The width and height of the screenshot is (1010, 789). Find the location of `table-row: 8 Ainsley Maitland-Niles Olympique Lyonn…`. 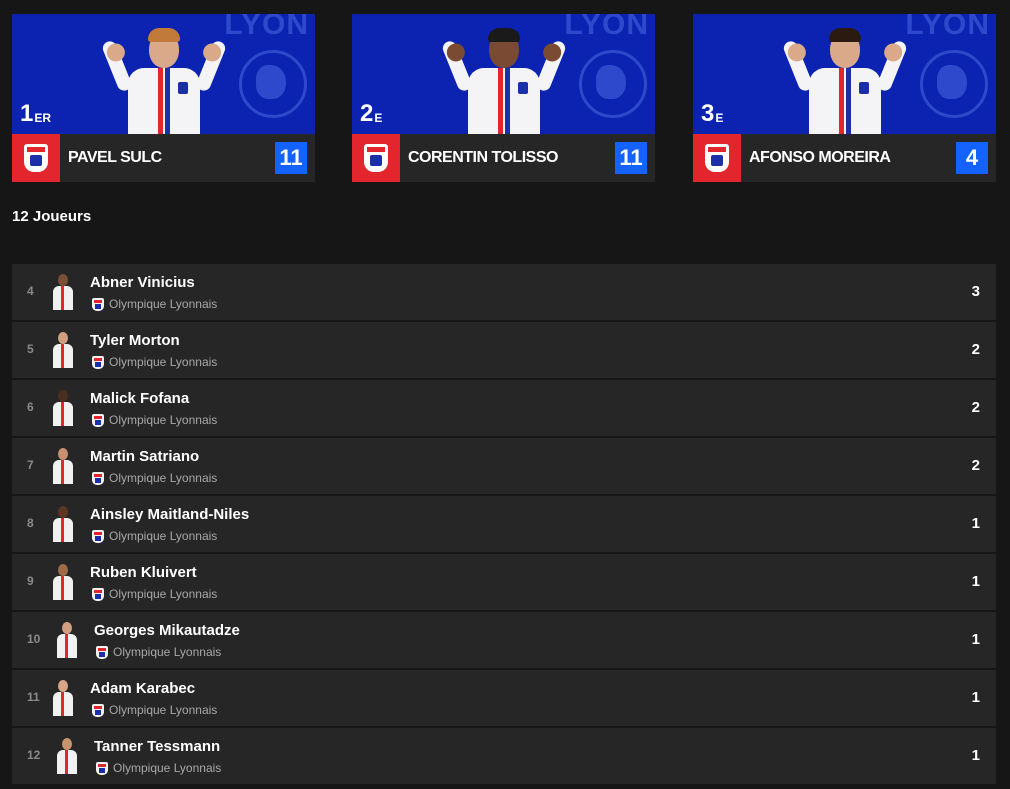

table-row: 8 Ainsley Maitland-Niles Olympique Lyonn… is located at coordinates (504, 524).